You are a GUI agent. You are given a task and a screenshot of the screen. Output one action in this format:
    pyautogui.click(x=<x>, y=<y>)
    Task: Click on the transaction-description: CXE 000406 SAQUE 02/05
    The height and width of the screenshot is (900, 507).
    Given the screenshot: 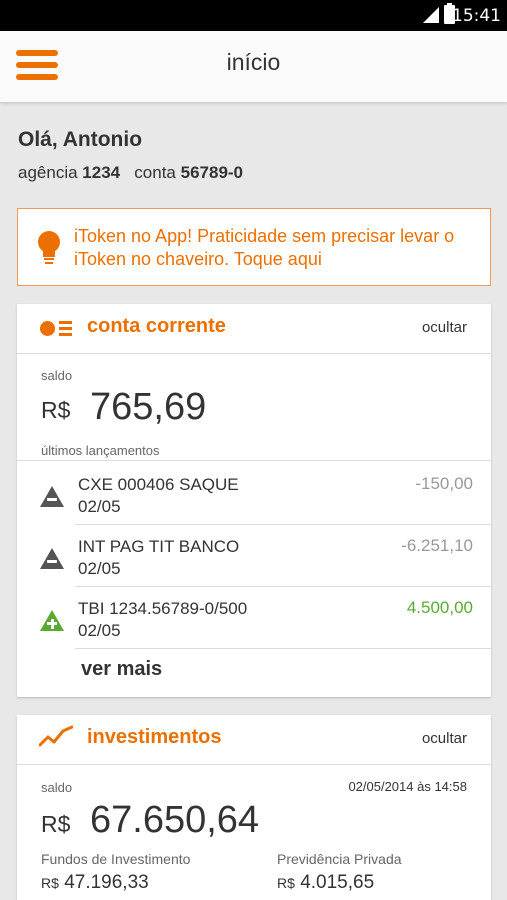 What is the action you would take?
    pyautogui.click(x=158, y=495)
    